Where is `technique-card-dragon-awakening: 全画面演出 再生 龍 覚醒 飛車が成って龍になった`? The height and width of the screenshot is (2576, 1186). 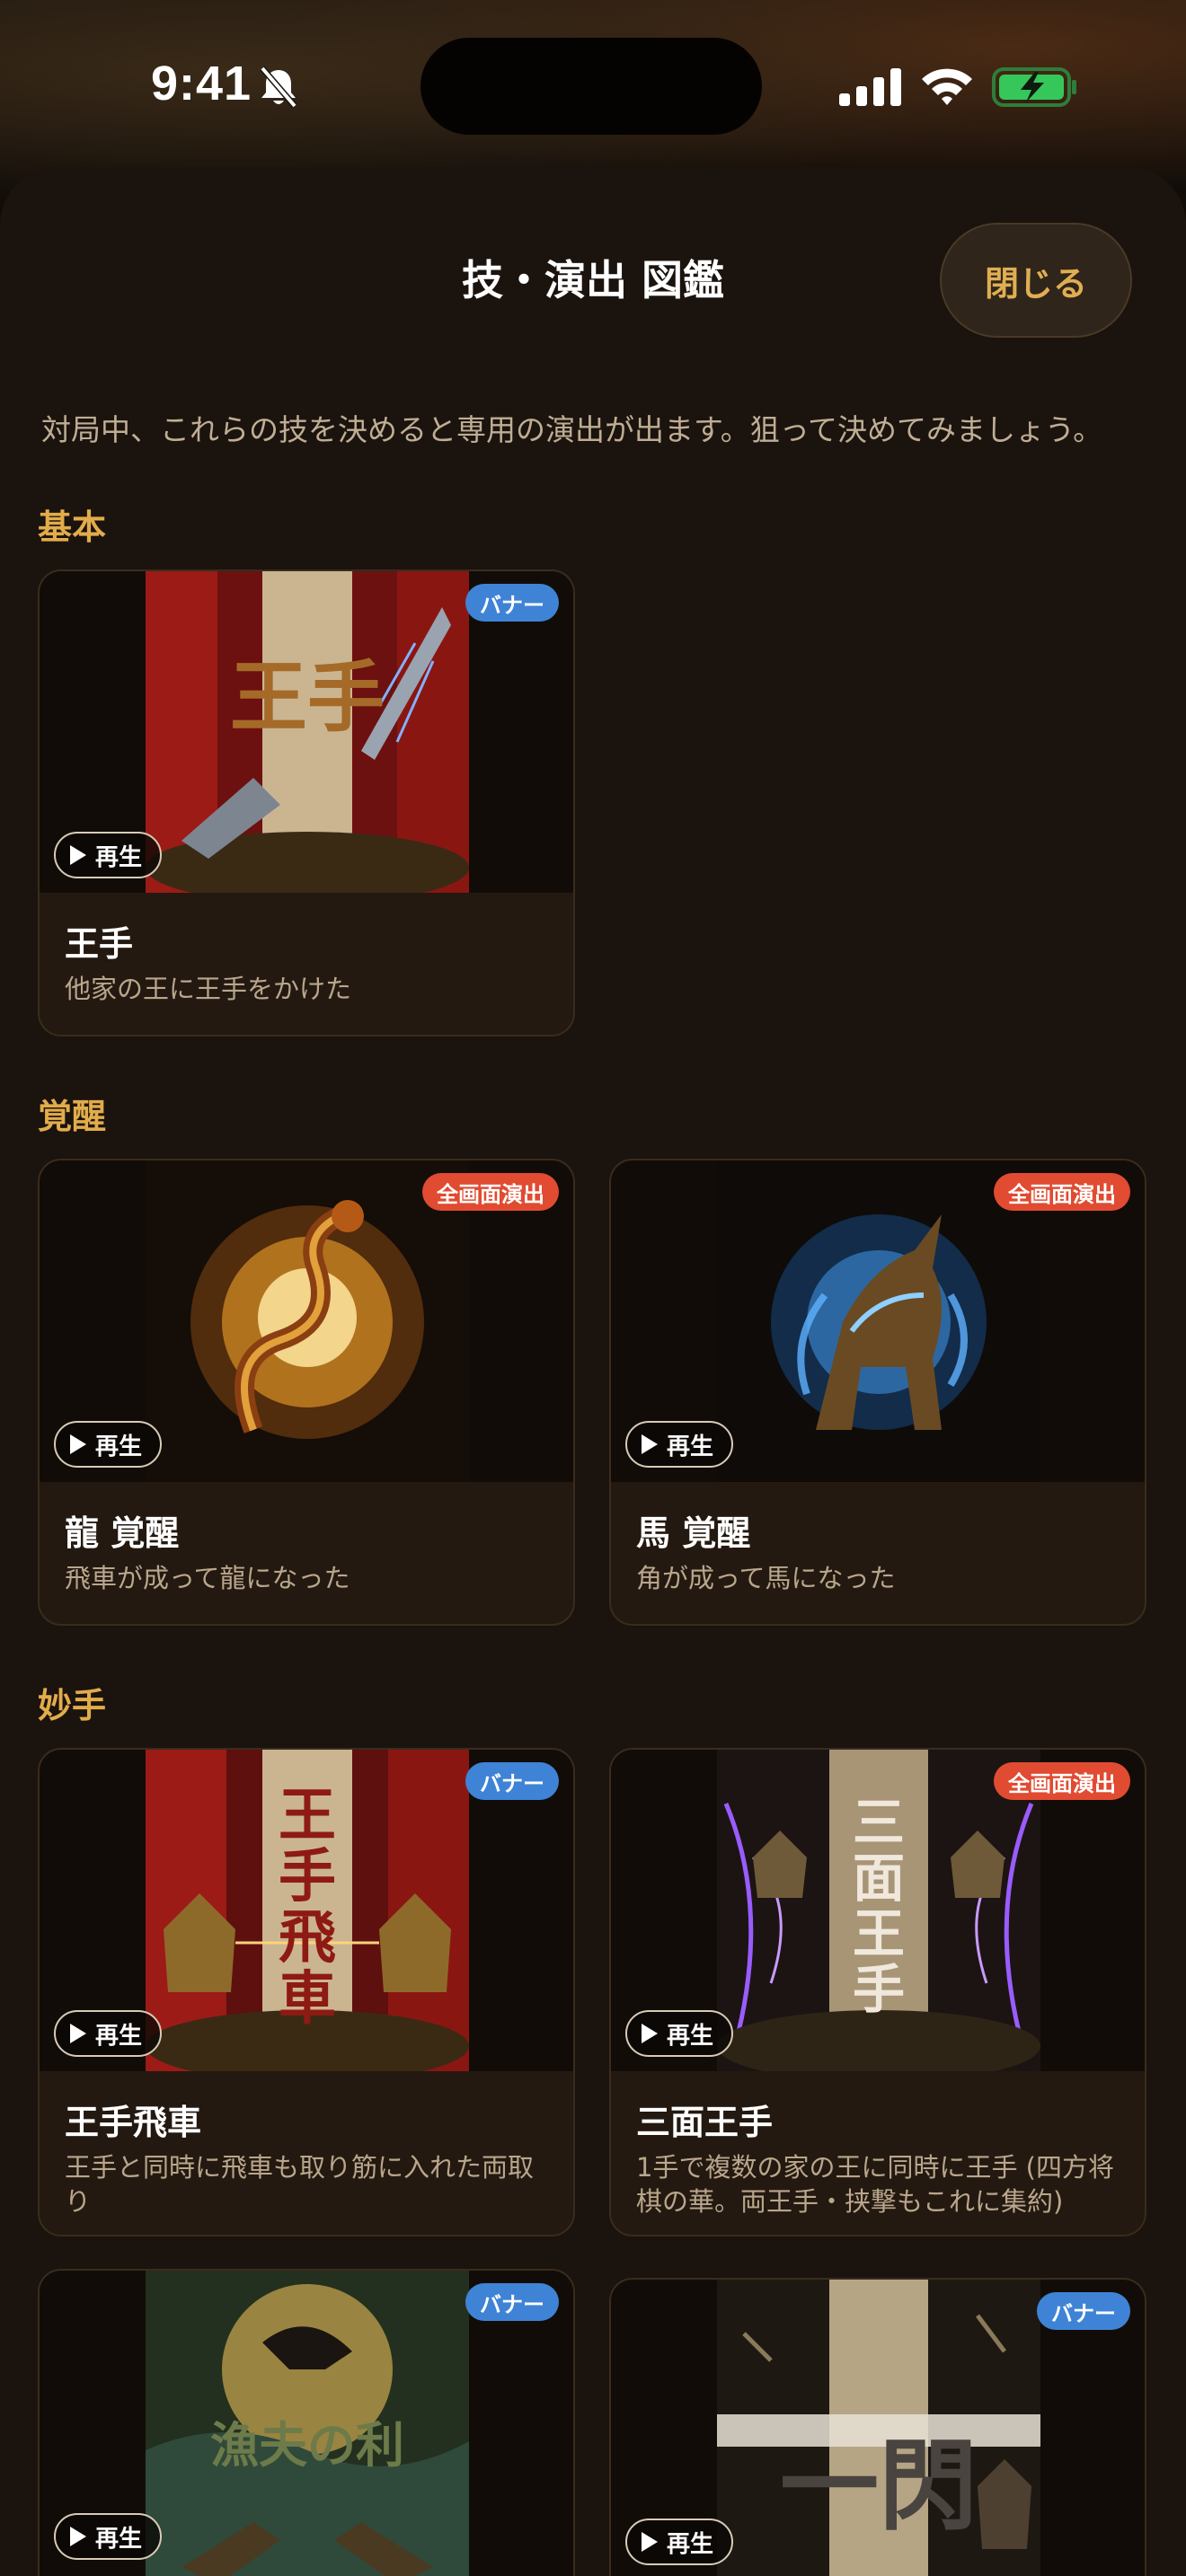 technique-card-dragon-awakening: 全画面演出 再生 龍 覚醒 飛車が成って龍になった is located at coordinates (306, 1392).